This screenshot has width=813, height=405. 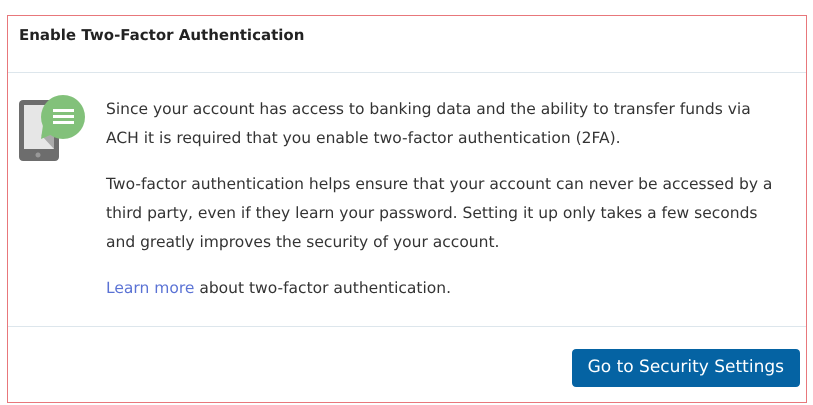 What do you see at coordinates (52, 128) in the screenshot?
I see `phone-message-icon` at bounding box center [52, 128].